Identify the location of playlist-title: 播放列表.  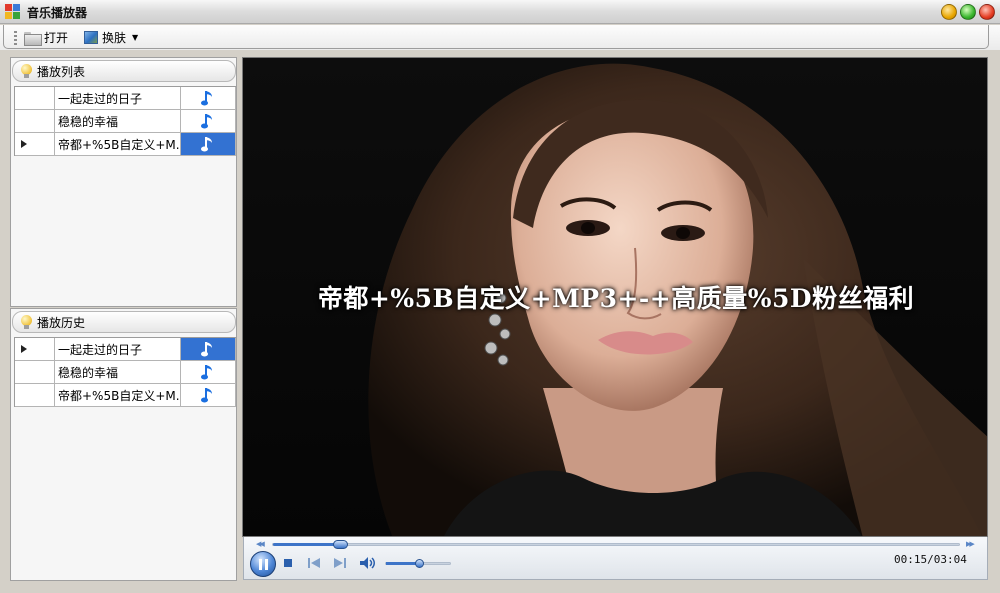
(61, 71).